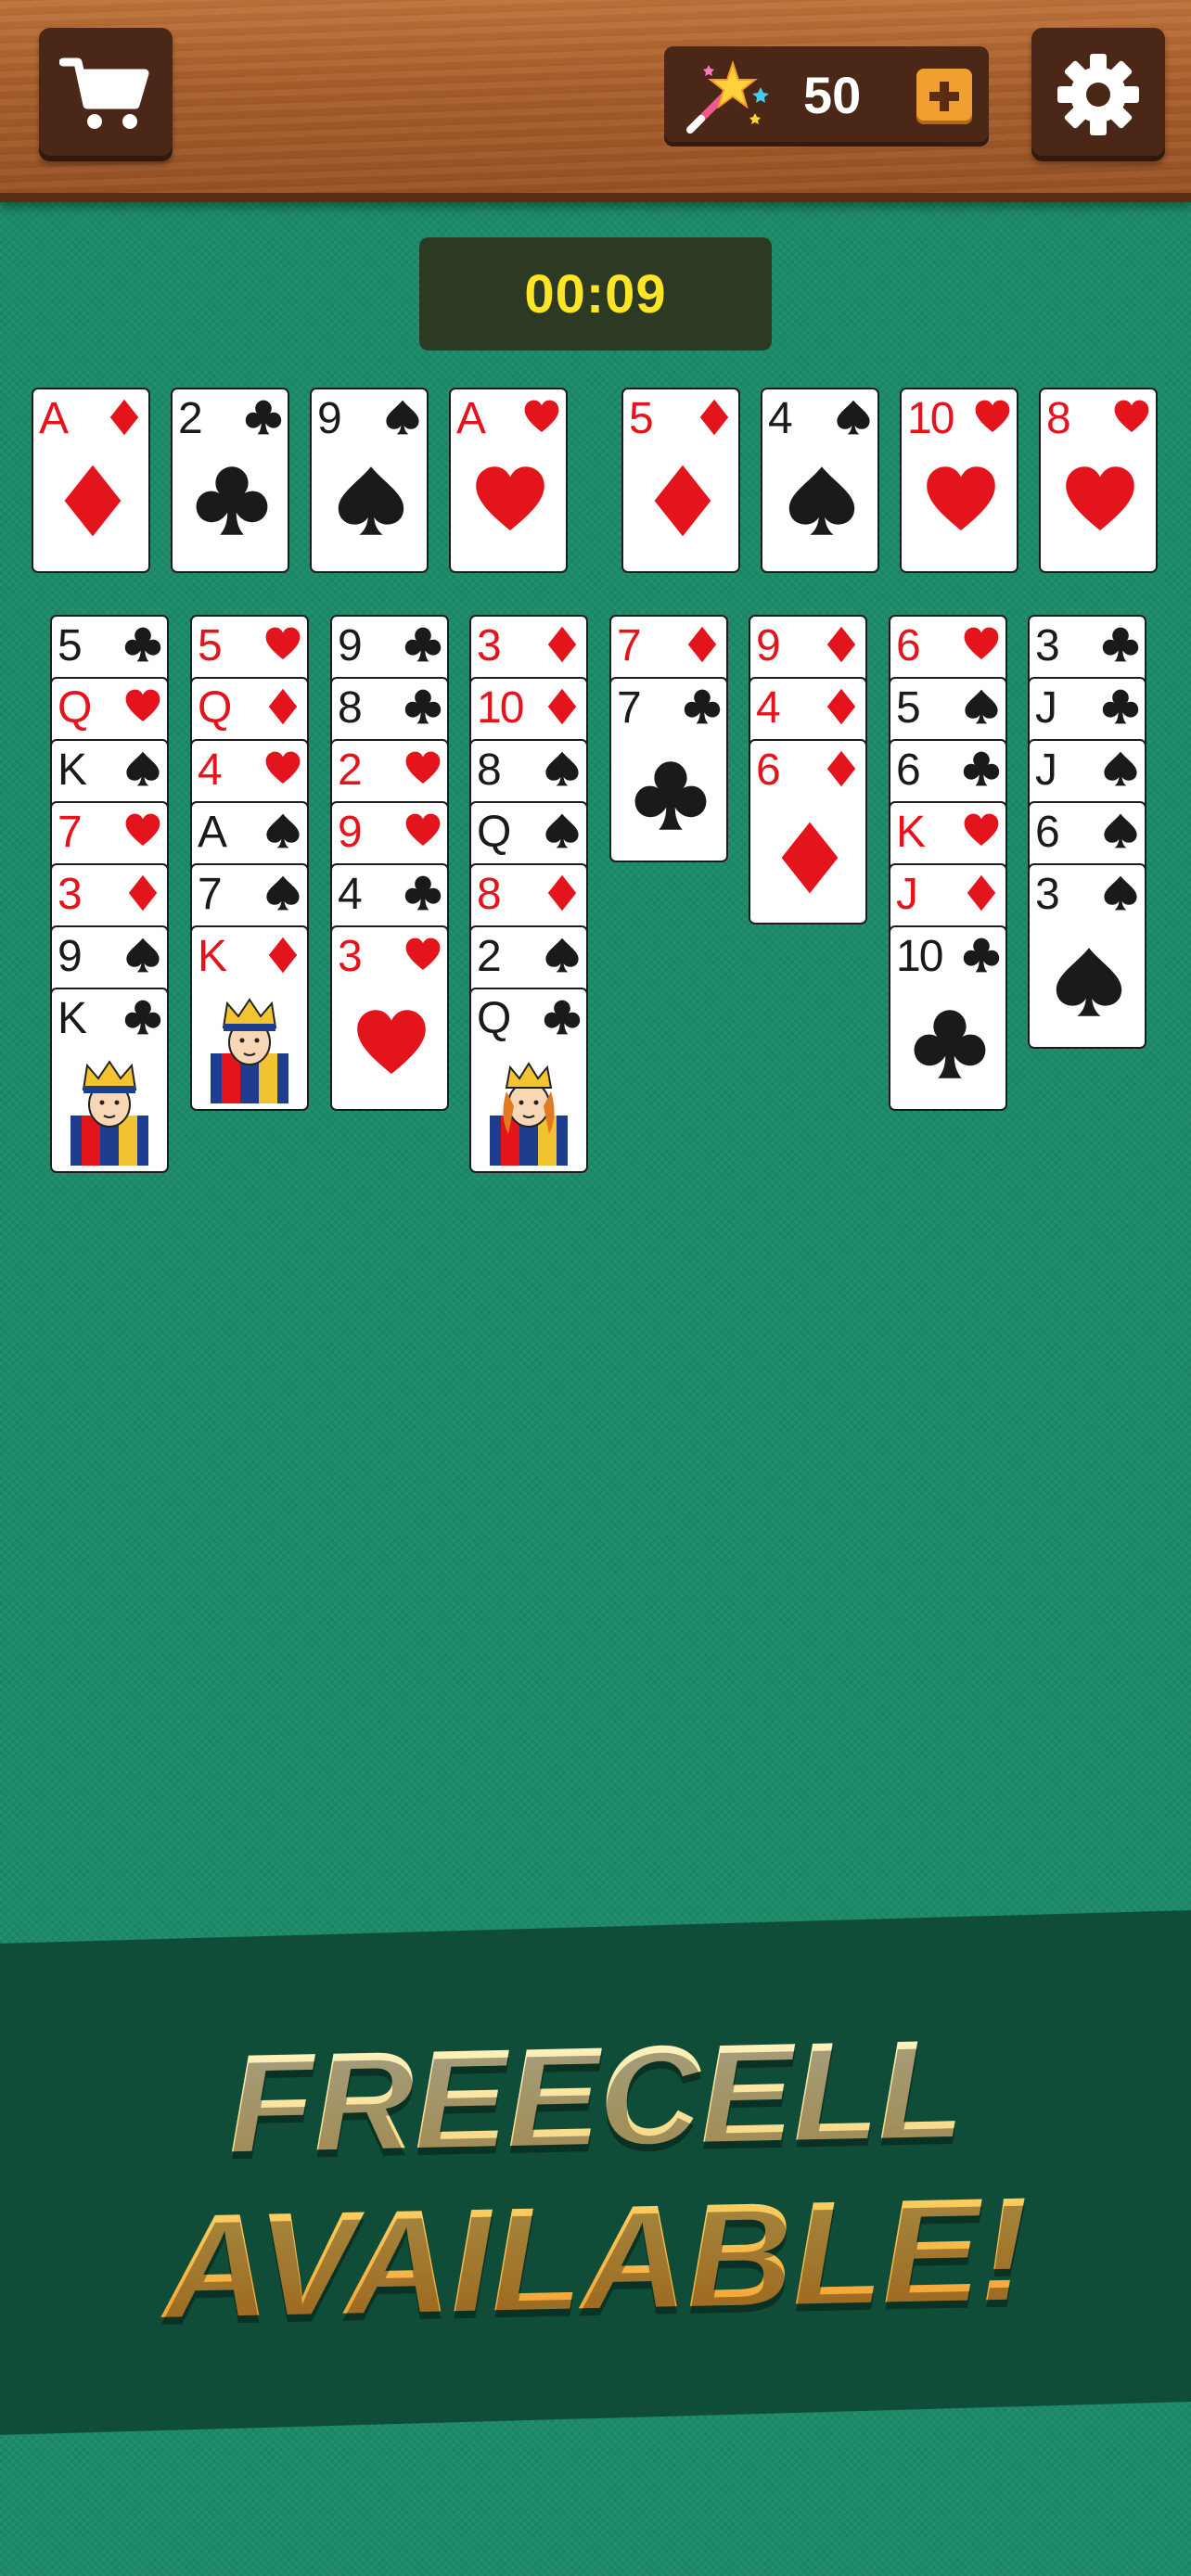 The height and width of the screenshot is (2576, 1191). I want to click on shop-button, so click(106, 94).